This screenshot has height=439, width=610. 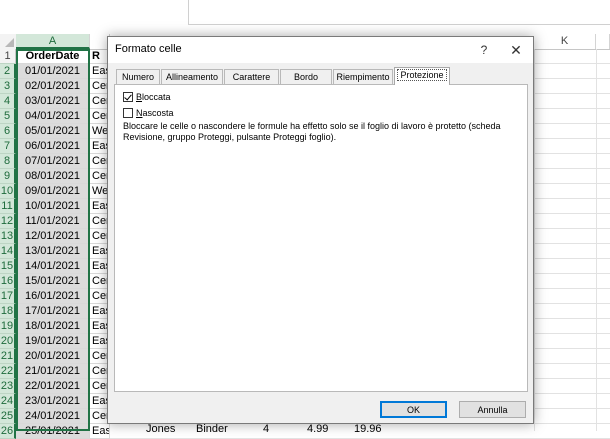 What do you see at coordinates (100, 431) in the screenshot?
I see `cell-region: East` at bounding box center [100, 431].